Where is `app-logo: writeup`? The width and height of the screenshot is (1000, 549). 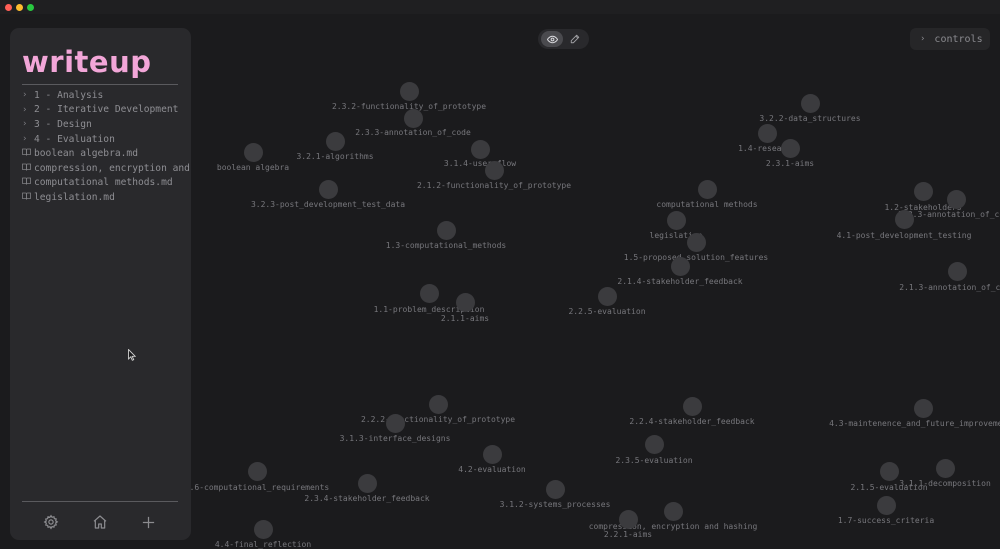
app-logo: writeup is located at coordinates (87, 62).